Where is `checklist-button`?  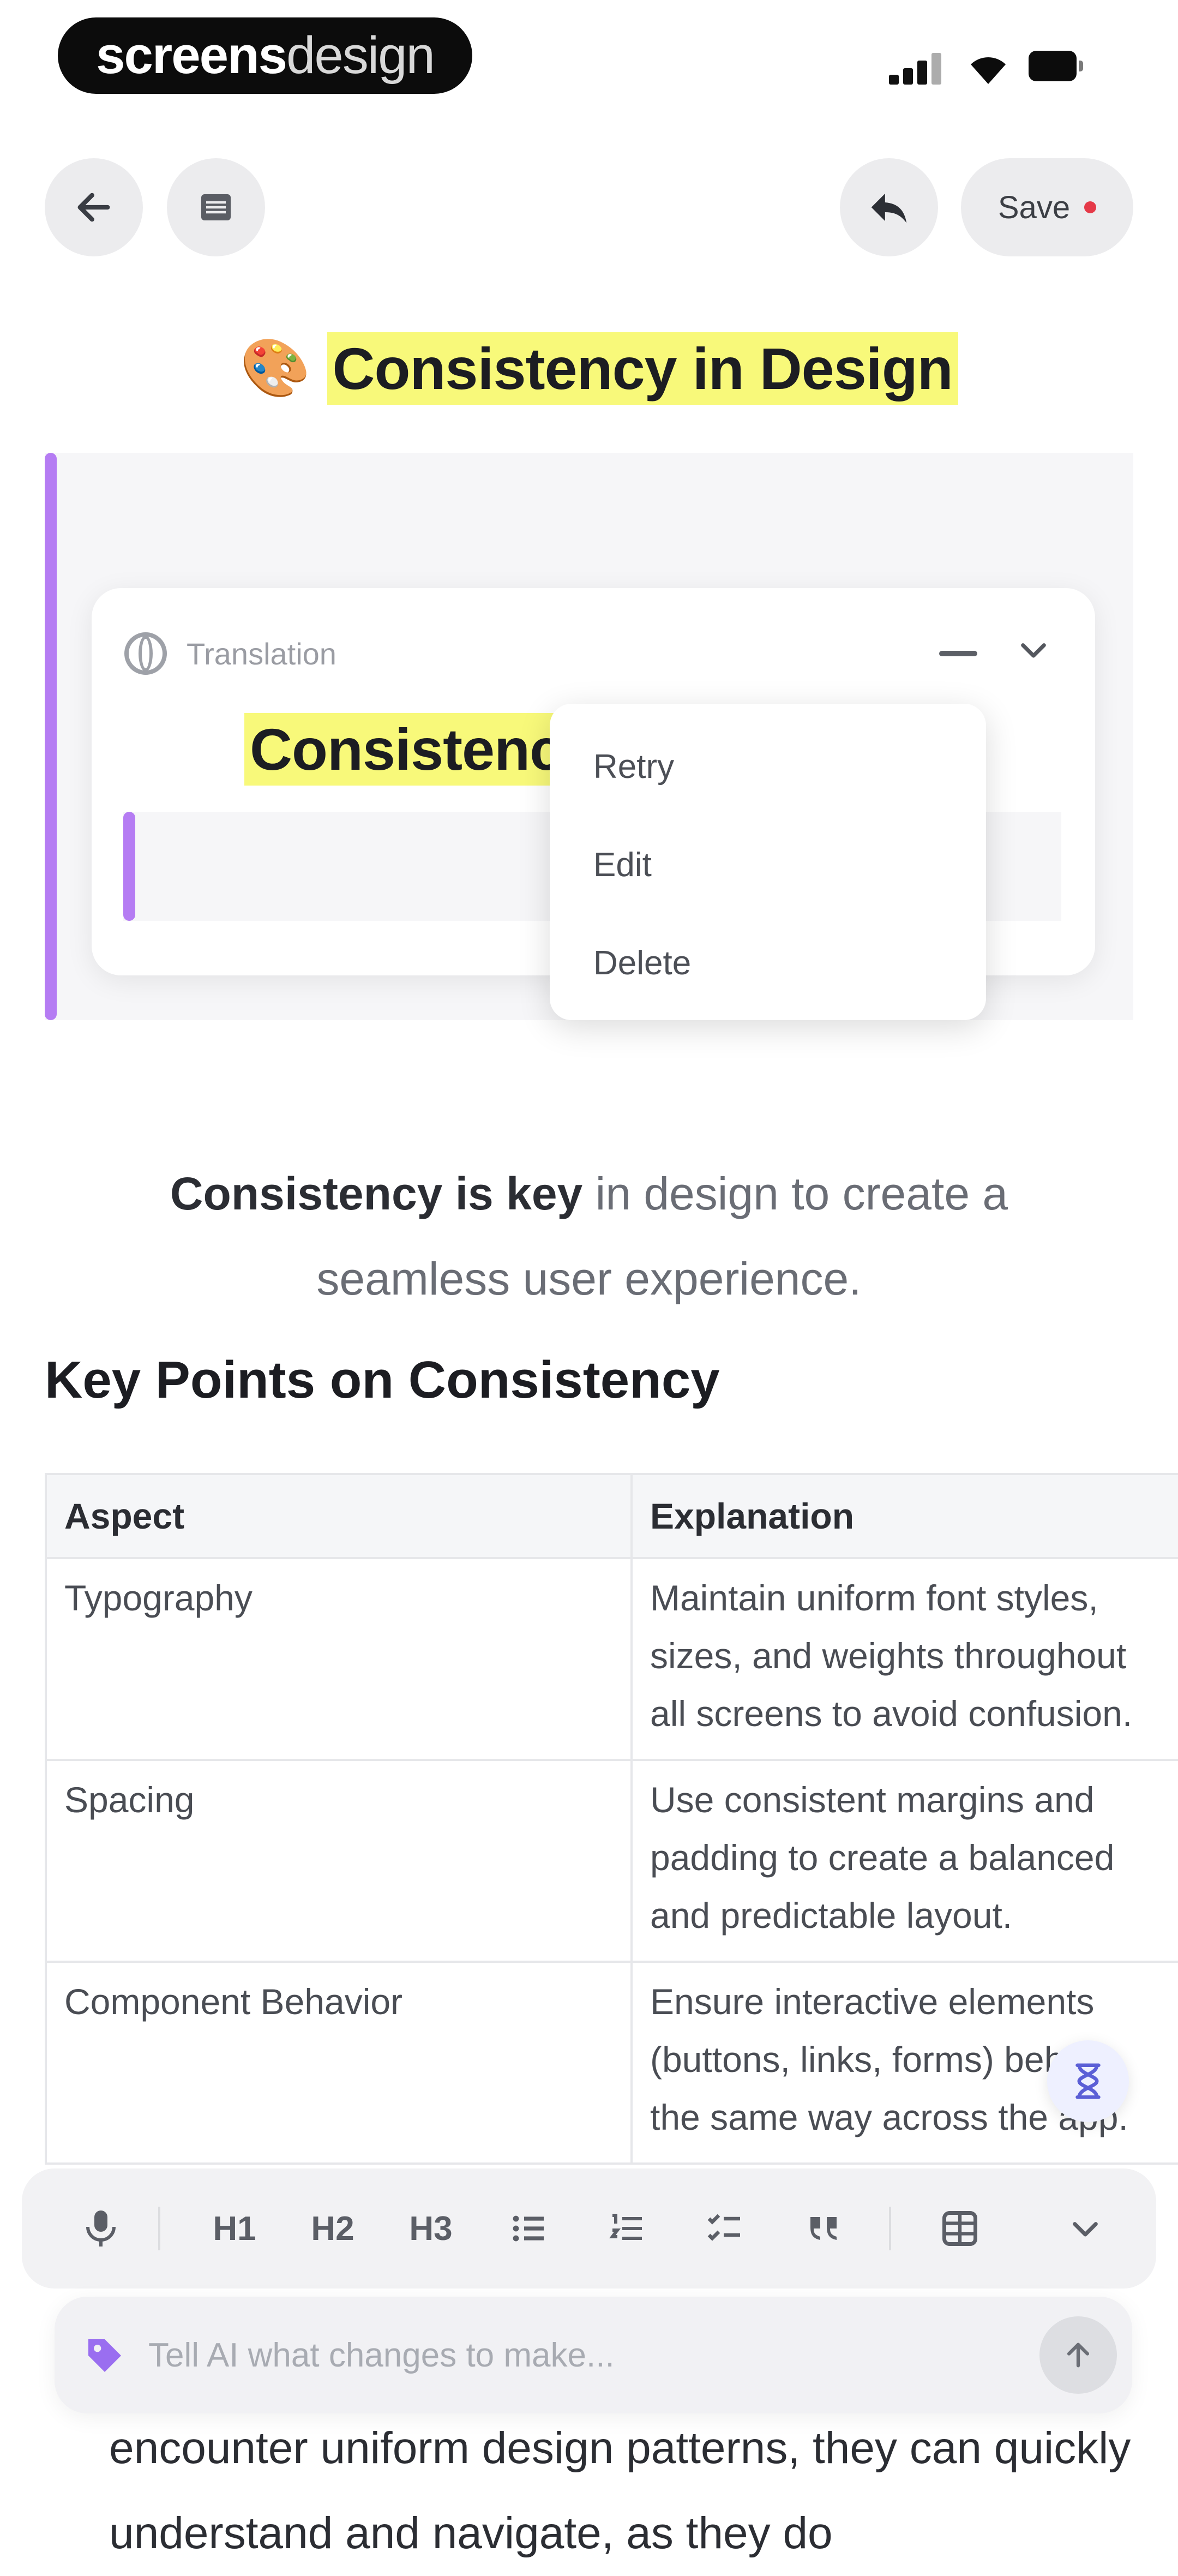
checklist-button is located at coordinates (725, 2229).